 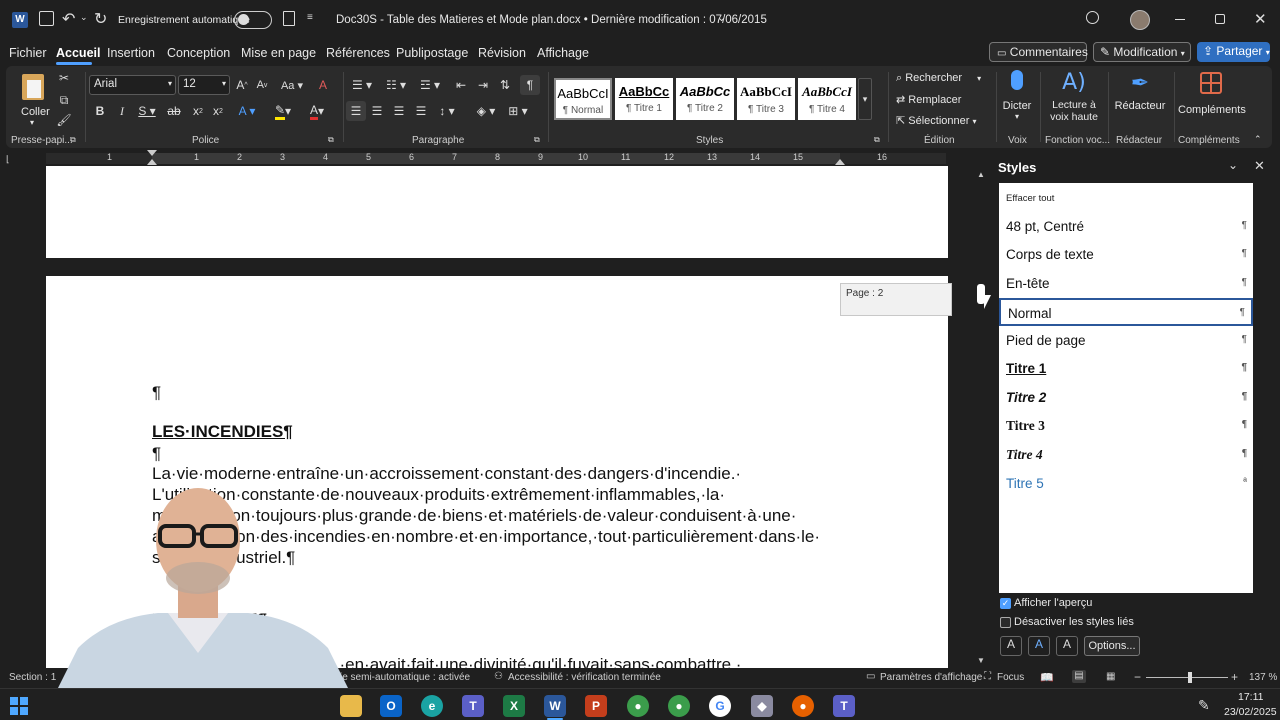 I want to click on grow-font-icon: A ^, so click(x=242, y=85).